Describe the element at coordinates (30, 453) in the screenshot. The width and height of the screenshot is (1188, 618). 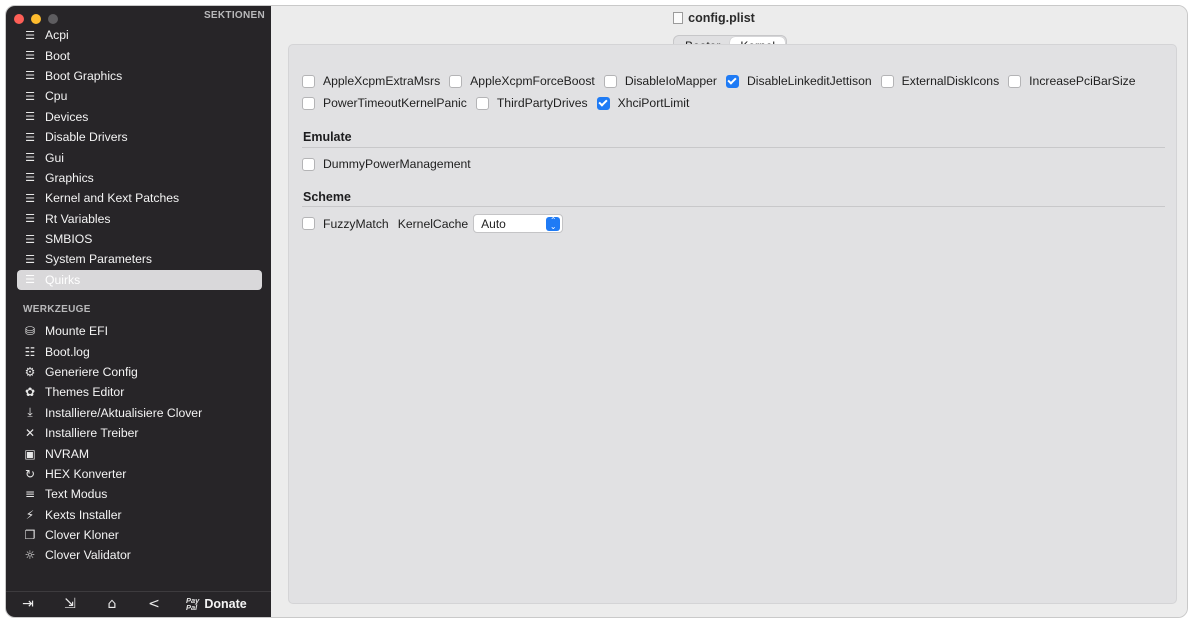
I see `chip-icon: ▣` at that location.